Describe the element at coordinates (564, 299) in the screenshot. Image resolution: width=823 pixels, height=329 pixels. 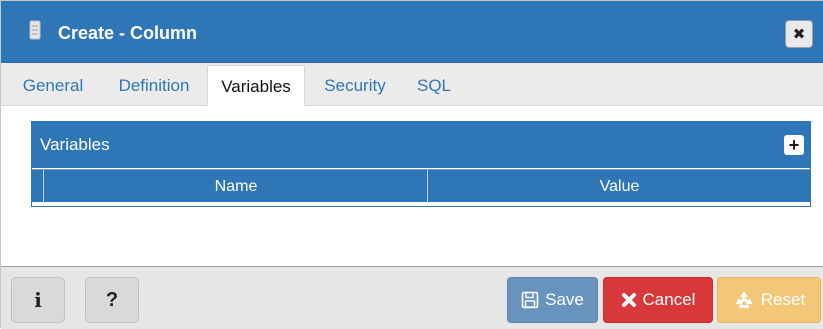
I see `save-label: Save` at that location.